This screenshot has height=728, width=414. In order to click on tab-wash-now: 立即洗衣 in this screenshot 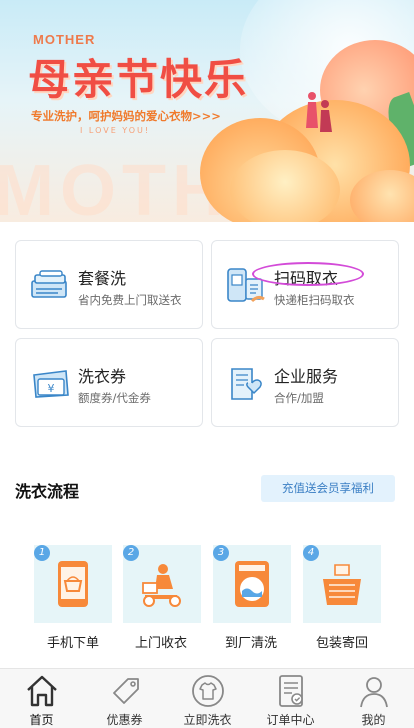, I will do `click(207, 698)`.